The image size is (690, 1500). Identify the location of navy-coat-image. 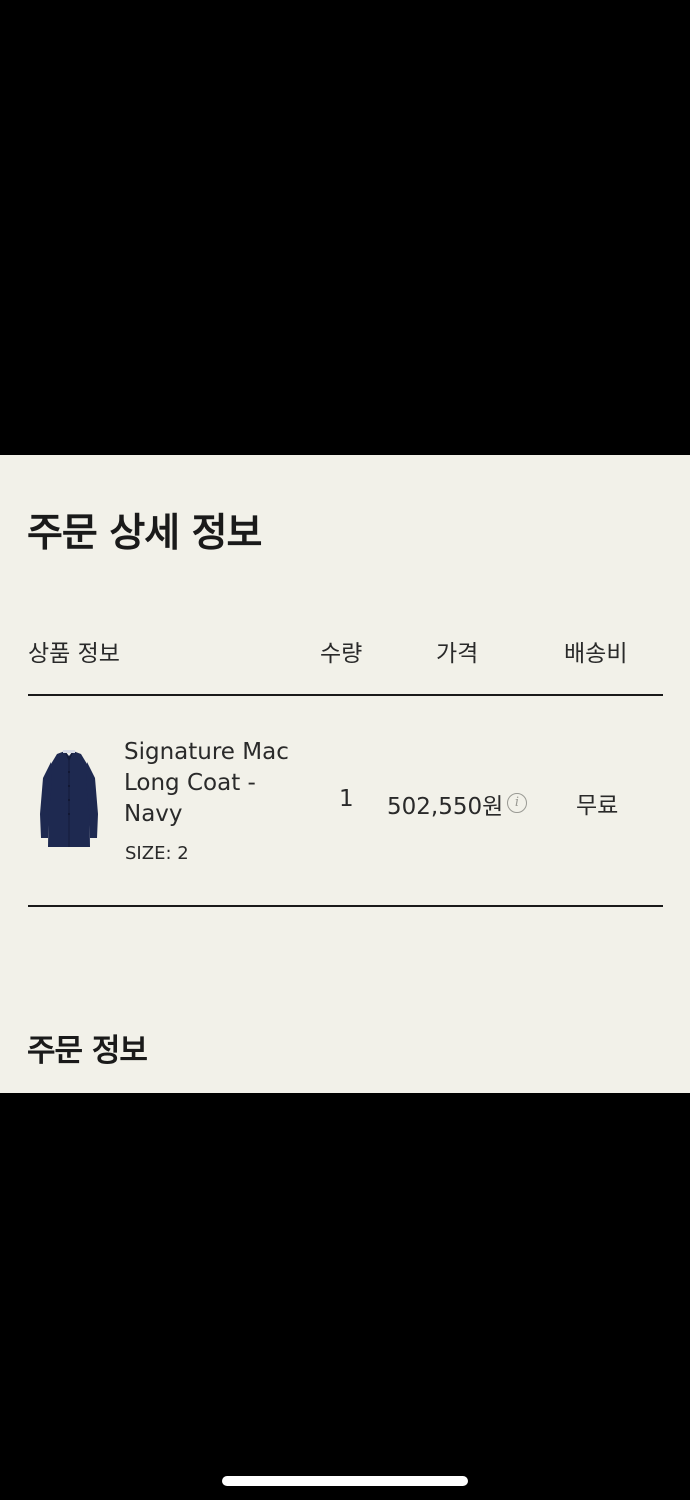
(69, 798).